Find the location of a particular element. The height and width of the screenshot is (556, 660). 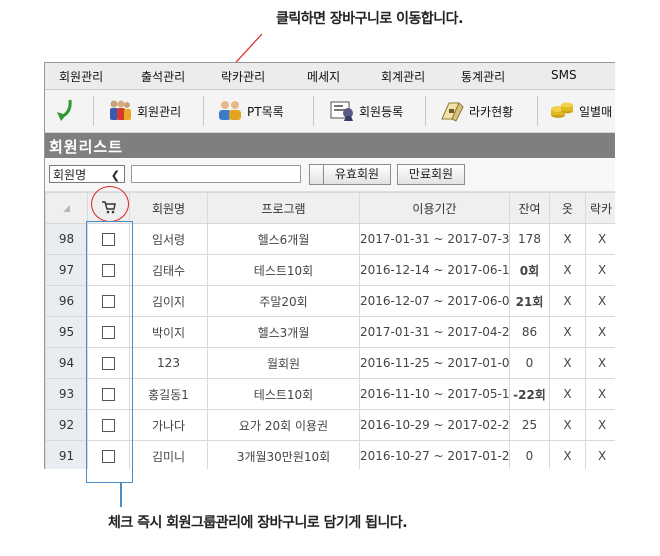

header-locker: 락카 is located at coordinates (600, 208).